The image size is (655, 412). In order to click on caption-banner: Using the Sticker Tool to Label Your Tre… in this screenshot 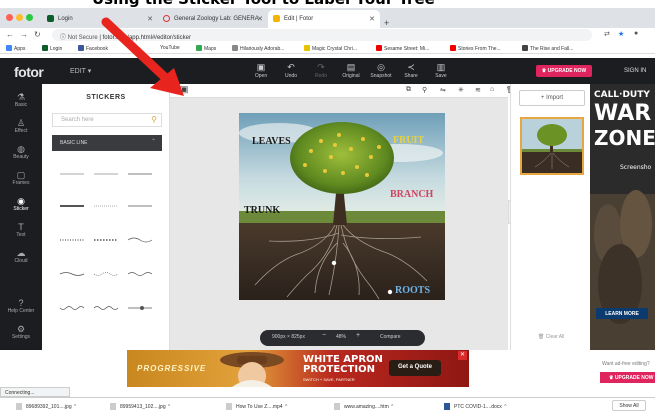, I will do `click(327, 4)`.